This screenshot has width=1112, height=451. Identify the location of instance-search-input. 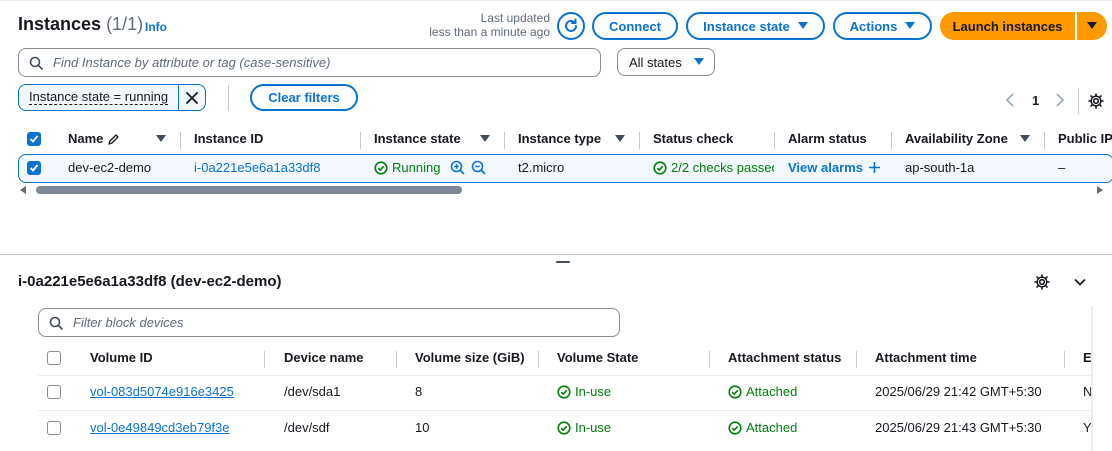
(308, 62).